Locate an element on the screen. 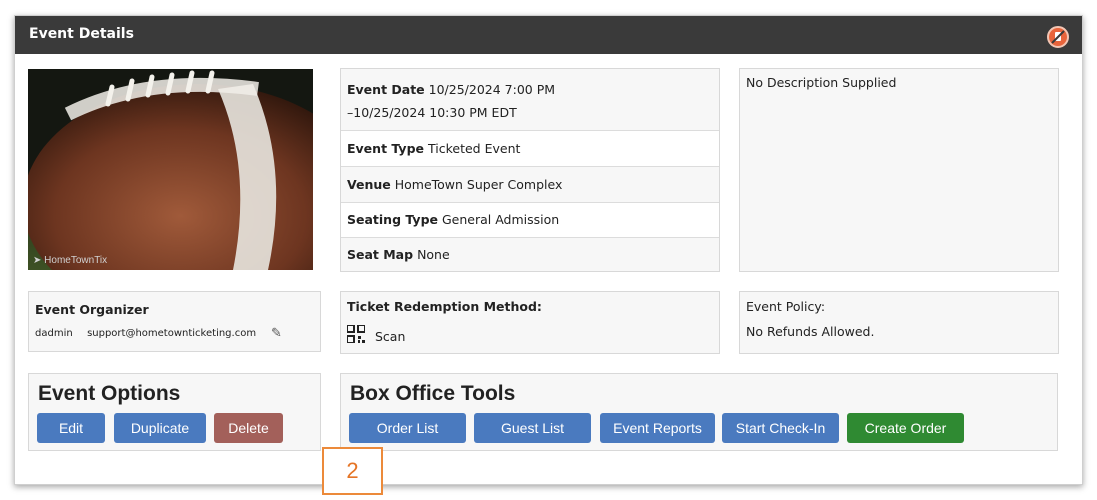  redemption-box: Ticket Redemption Method: Scan is located at coordinates (530, 322).